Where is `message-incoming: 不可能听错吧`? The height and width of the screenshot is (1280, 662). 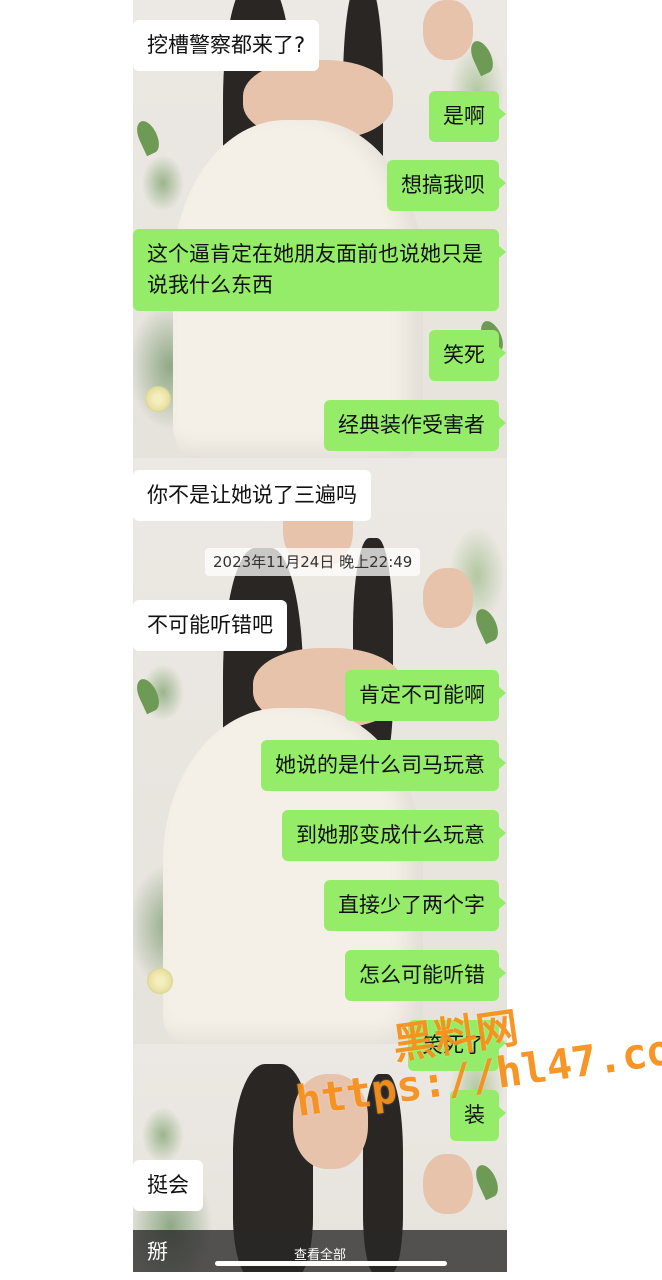 message-incoming: 不可能听错吧 is located at coordinates (210, 625).